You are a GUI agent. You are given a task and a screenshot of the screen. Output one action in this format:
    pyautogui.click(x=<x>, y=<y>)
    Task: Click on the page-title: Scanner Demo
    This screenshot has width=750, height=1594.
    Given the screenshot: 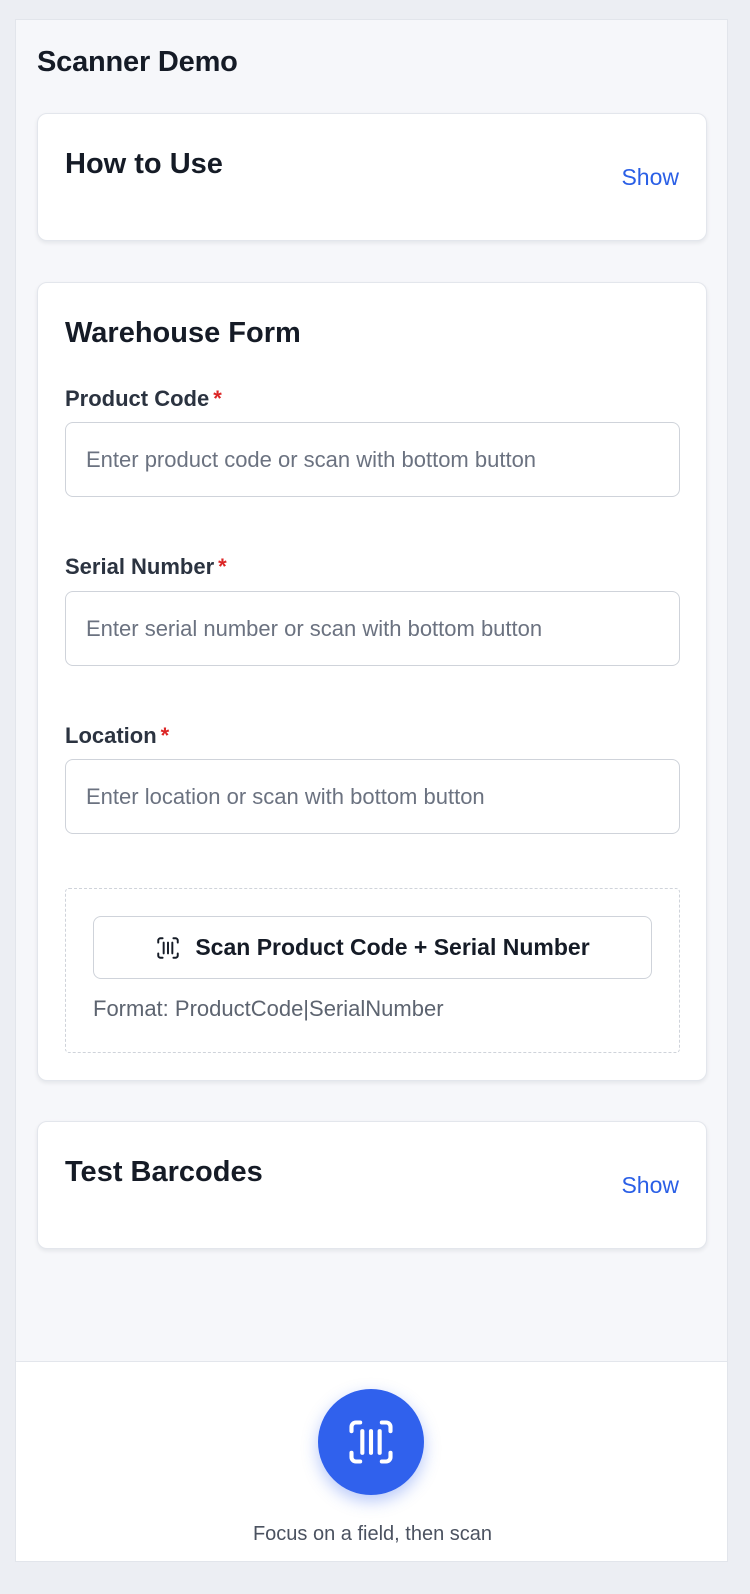 What is the action you would take?
    pyautogui.click(x=137, y=62)
    